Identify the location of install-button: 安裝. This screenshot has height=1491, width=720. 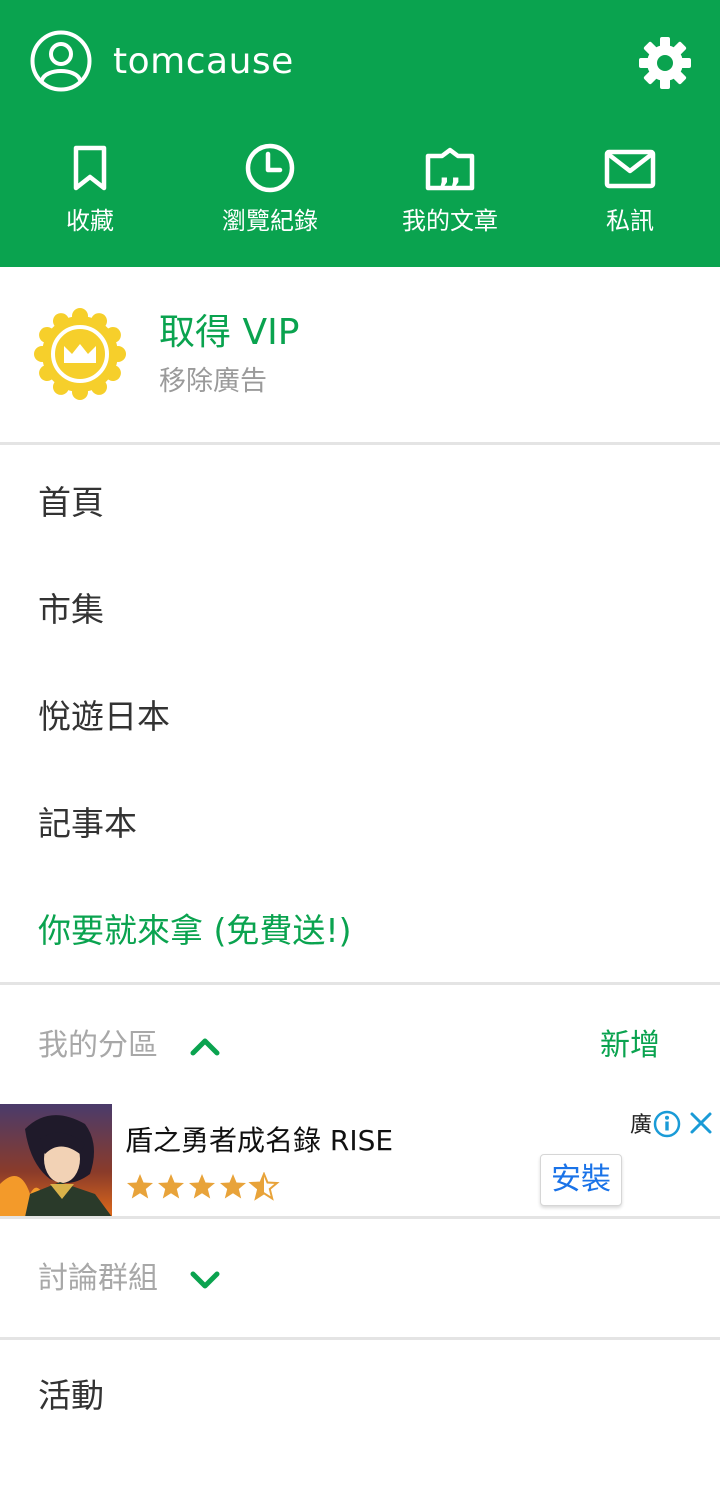
(581, 1180).